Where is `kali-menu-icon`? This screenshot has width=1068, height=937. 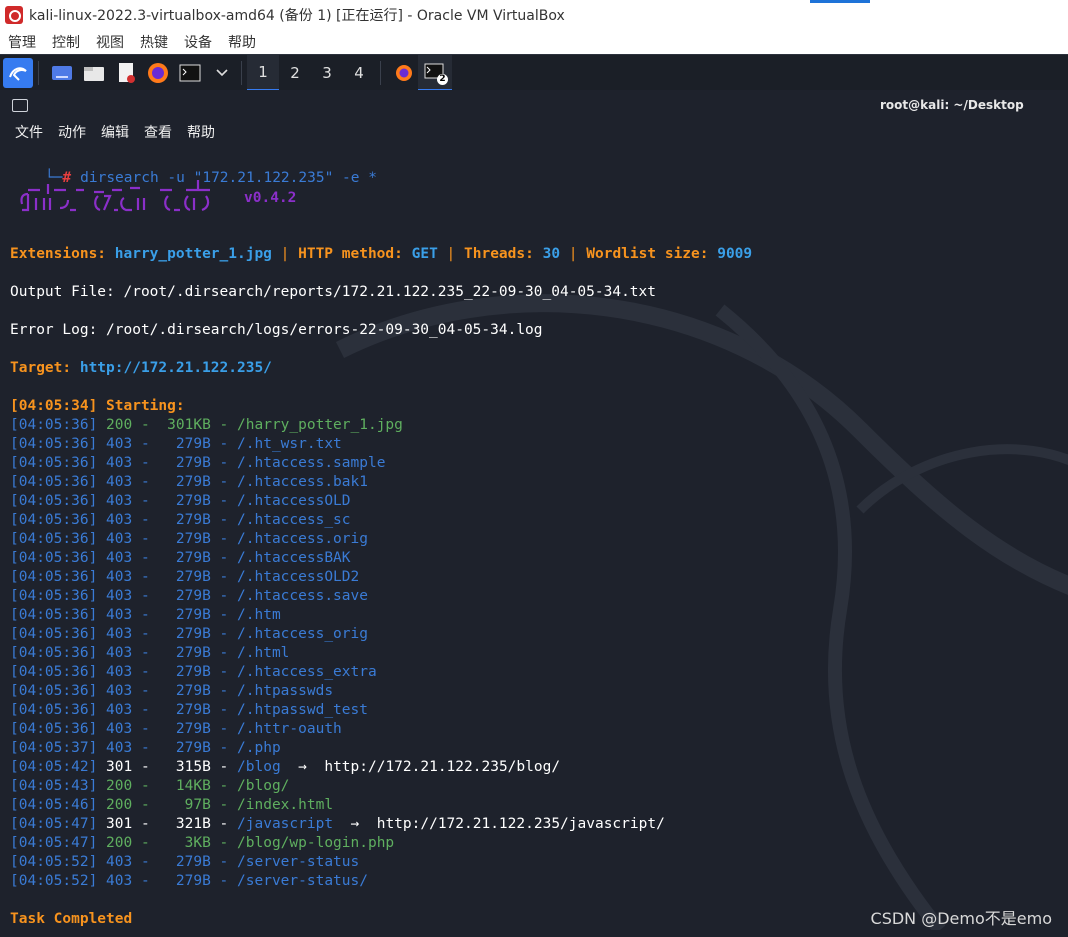 kali-menu-icon is located at coordinates (18, 73).